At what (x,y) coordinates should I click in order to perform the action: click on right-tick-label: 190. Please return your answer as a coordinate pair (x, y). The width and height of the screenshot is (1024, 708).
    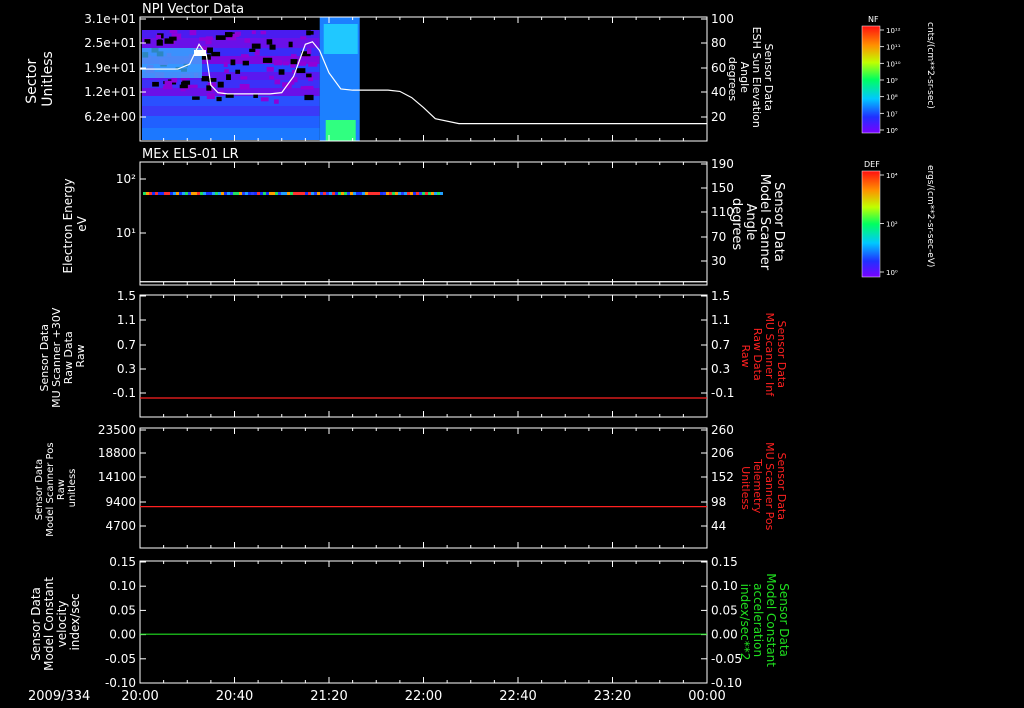
    Looking at the image, I should click on (722, 164).